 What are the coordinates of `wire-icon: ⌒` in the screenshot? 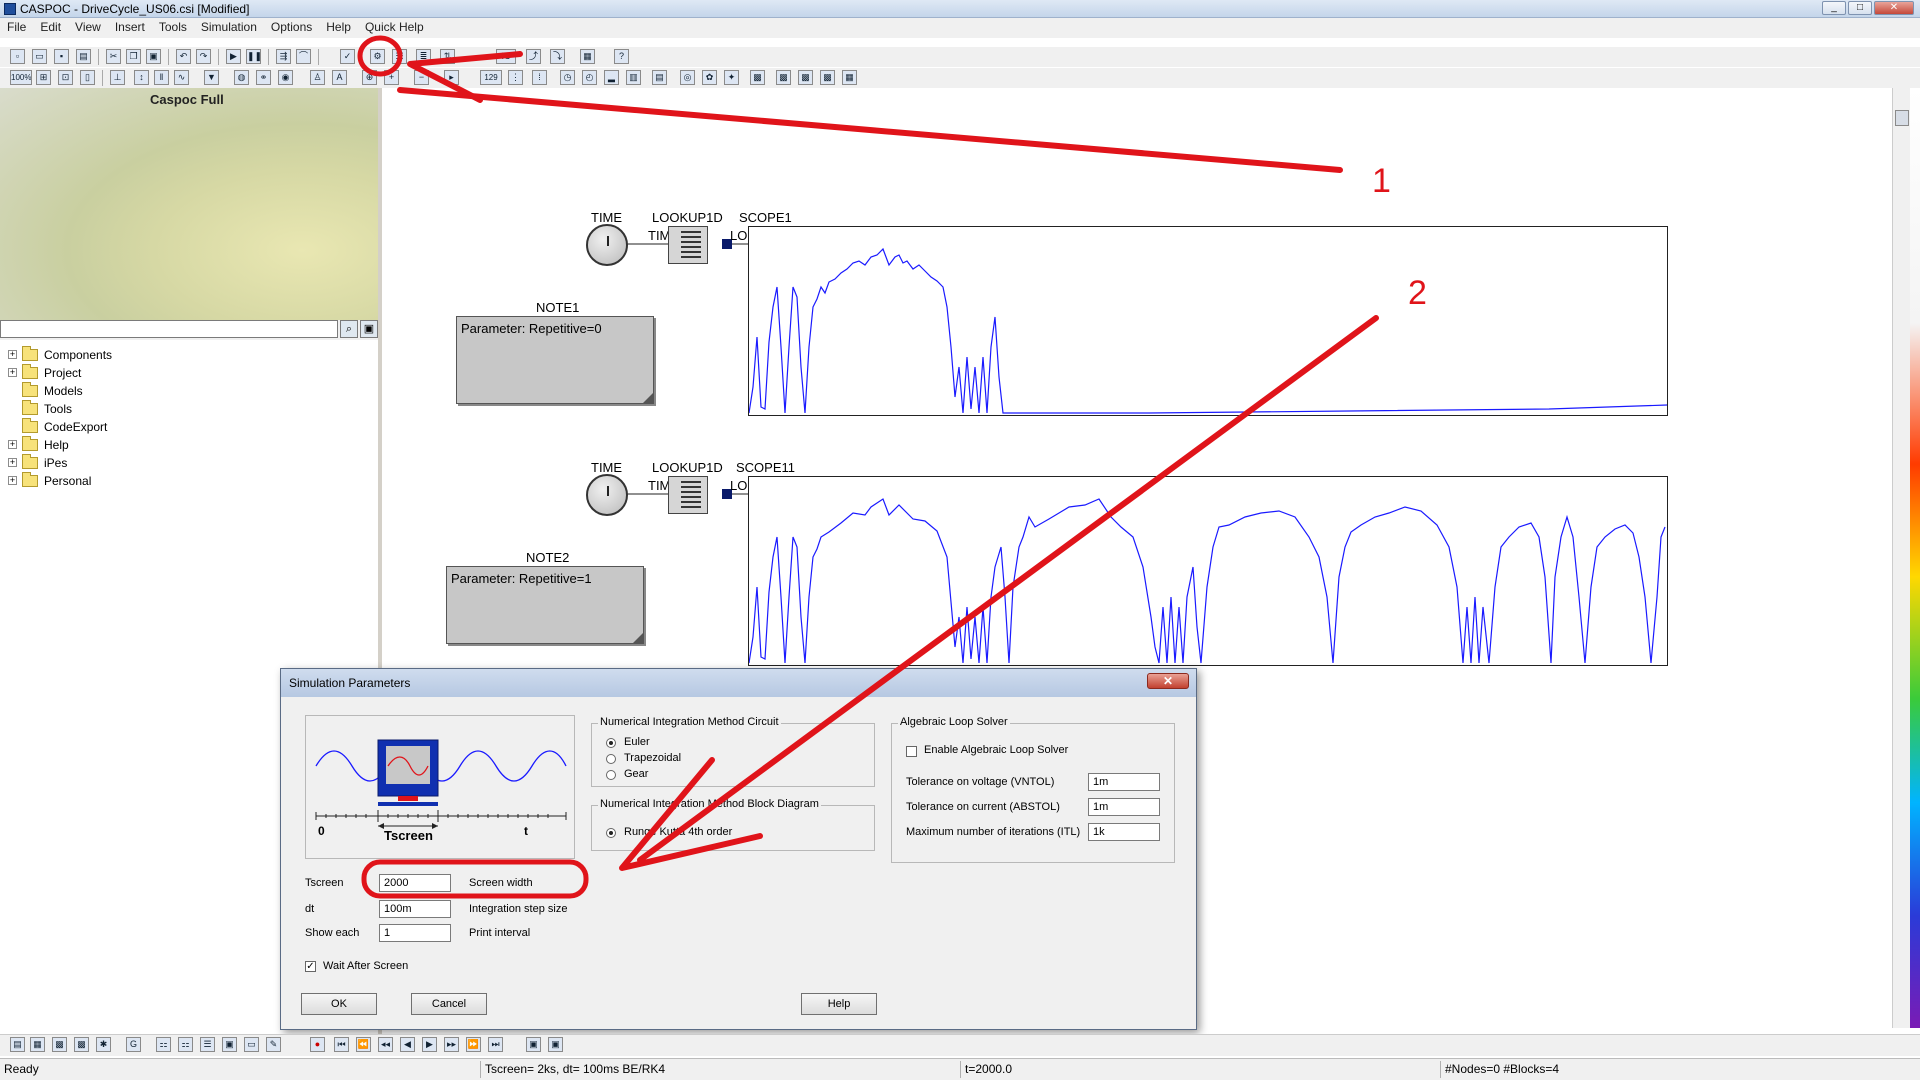 It's located at (303, 56).